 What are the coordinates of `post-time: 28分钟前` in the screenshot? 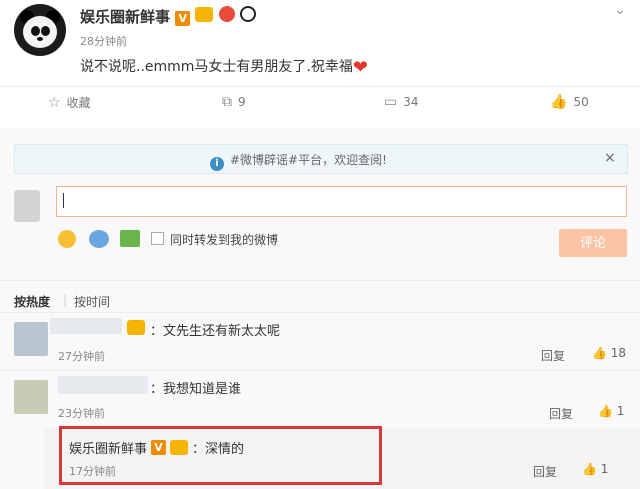 It's located at (103, 41).